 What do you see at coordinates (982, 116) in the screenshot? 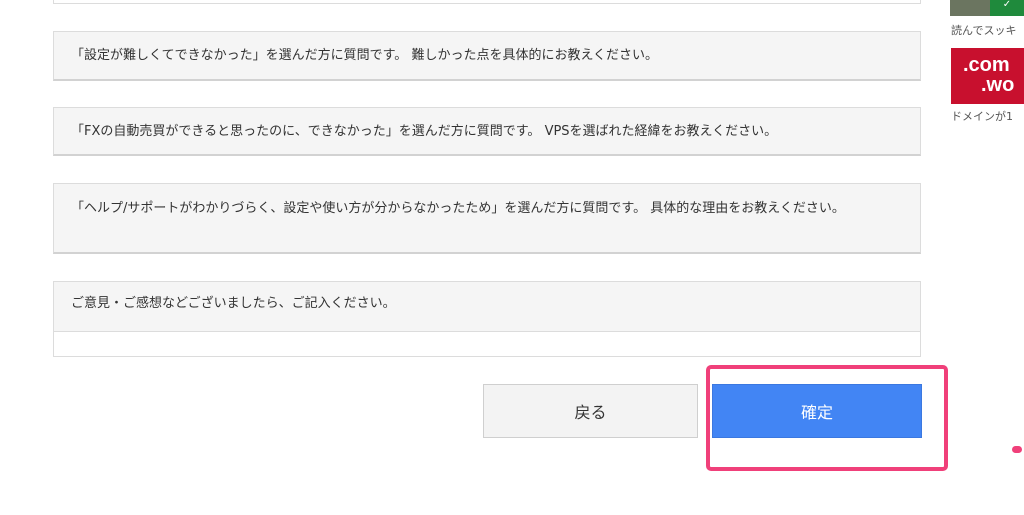
I see `sidebar-ad-caption: ドメインが1` at bounding box center [982, 116].